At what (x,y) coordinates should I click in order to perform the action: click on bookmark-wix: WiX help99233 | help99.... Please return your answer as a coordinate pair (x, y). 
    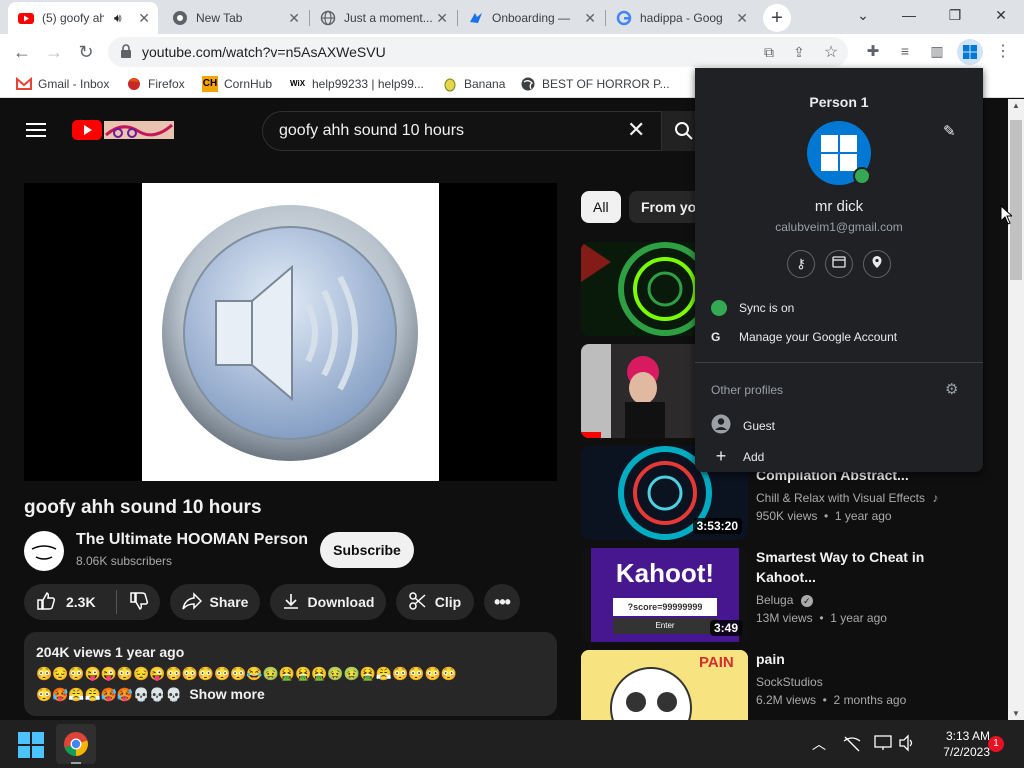
    Looking at the image, I should click on (357, 84).